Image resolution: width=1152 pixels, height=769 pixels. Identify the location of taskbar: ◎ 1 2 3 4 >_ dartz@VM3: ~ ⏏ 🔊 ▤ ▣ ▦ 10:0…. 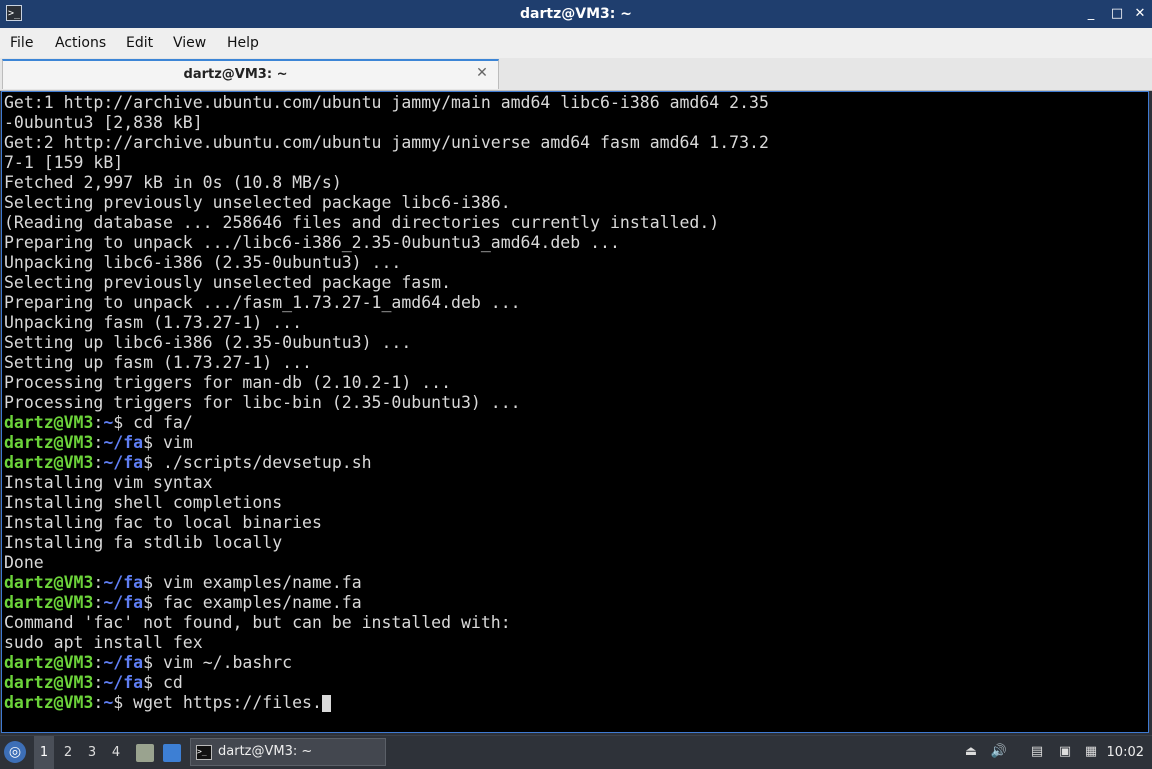
(576, 752).